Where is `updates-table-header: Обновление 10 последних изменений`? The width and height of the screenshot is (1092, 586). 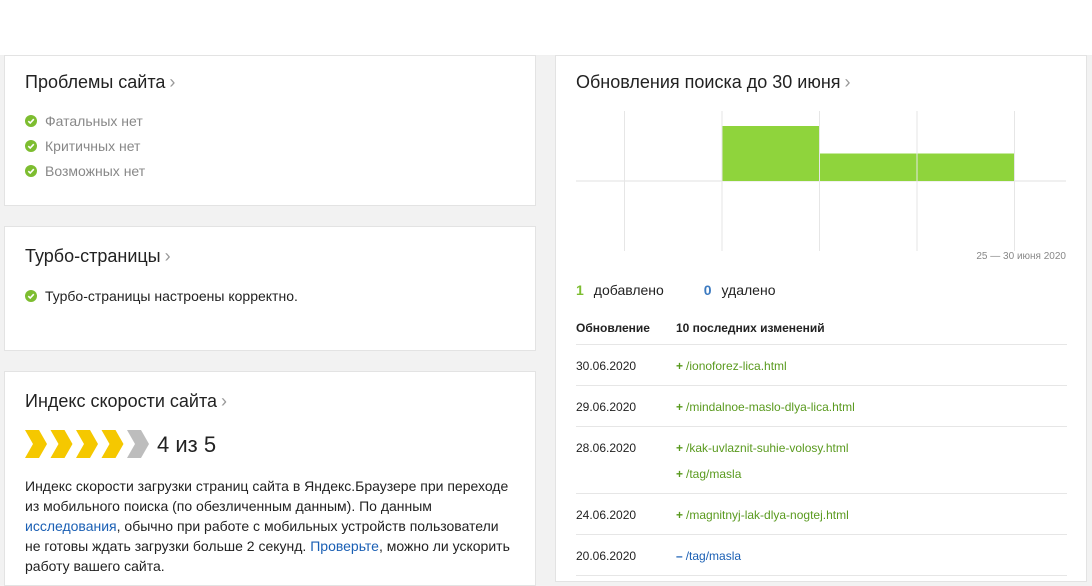 updates-table-header: Обновление 10 последних изменений is located at coordinates (821, 328).